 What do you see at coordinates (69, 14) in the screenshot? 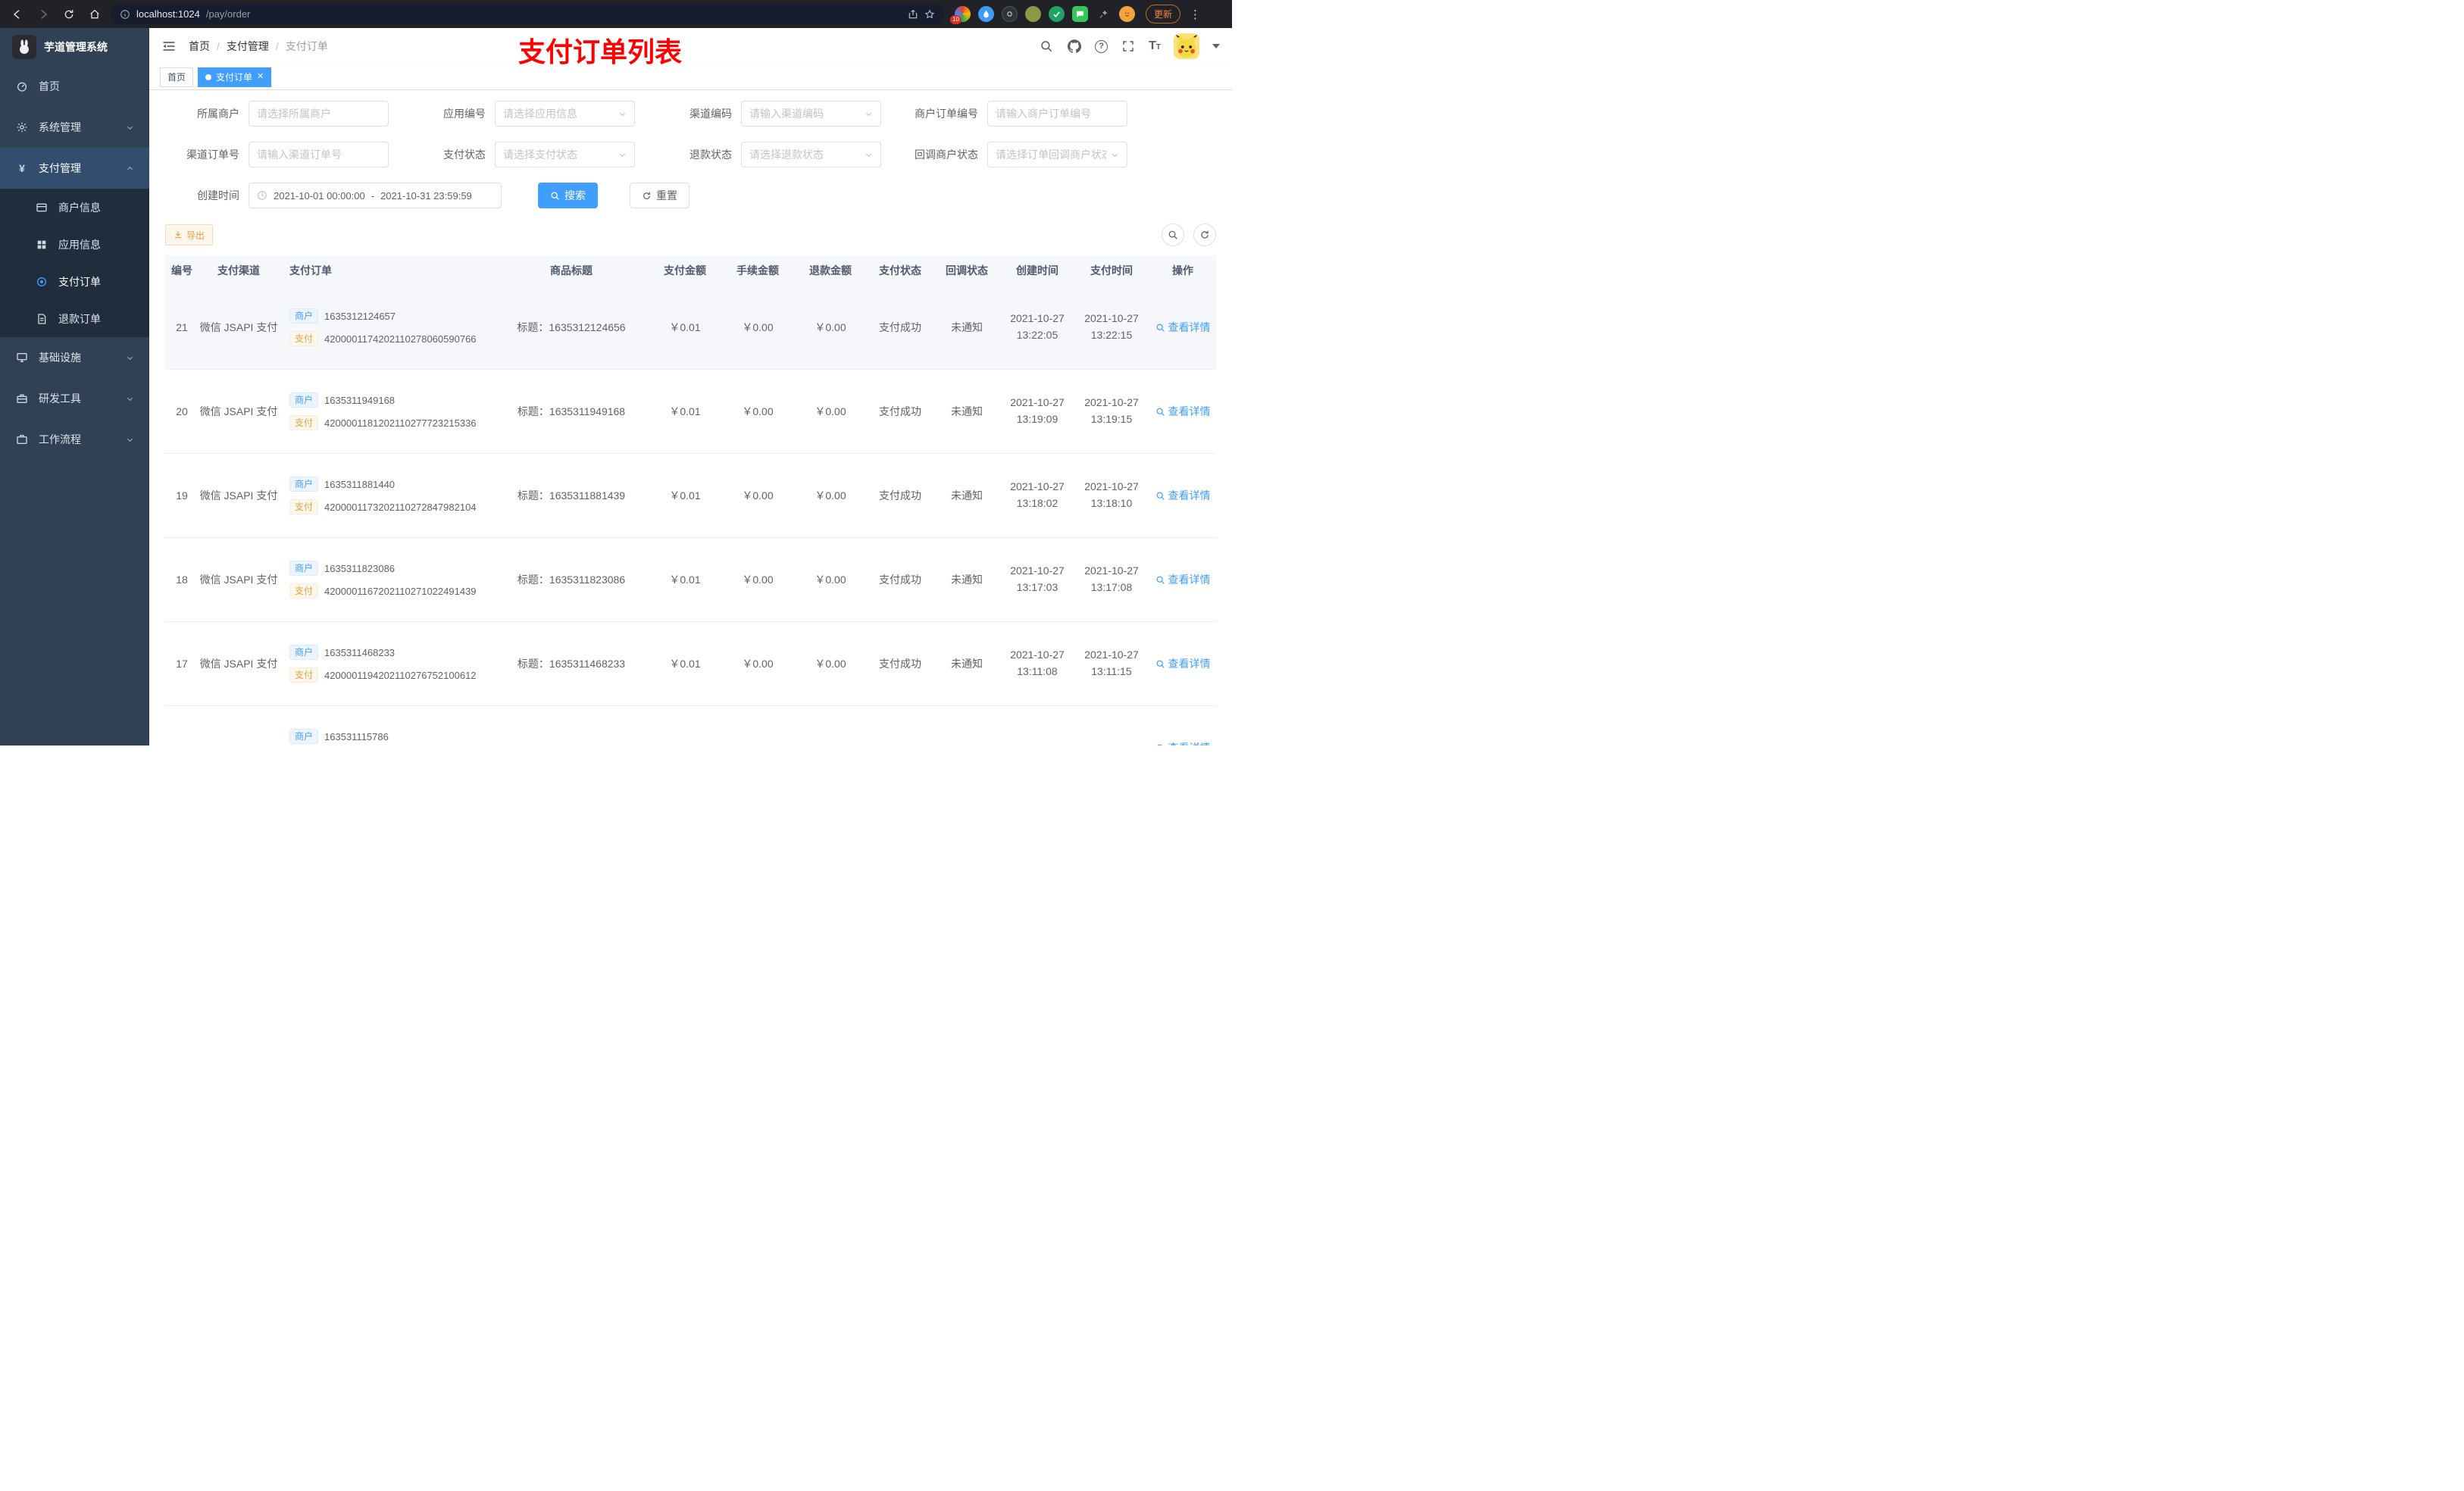
I see `reload-icon` at bounding box center [69, 14].